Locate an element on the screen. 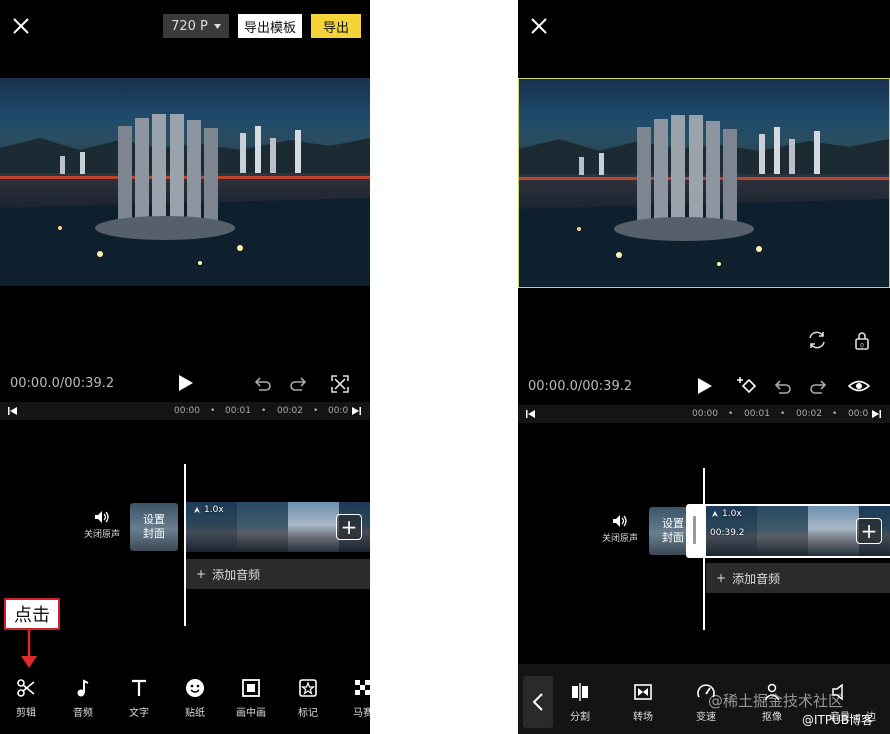 This screenshot has height=734, width=890. tool-speed-label: 变速 is located at coordinates (706, 717).